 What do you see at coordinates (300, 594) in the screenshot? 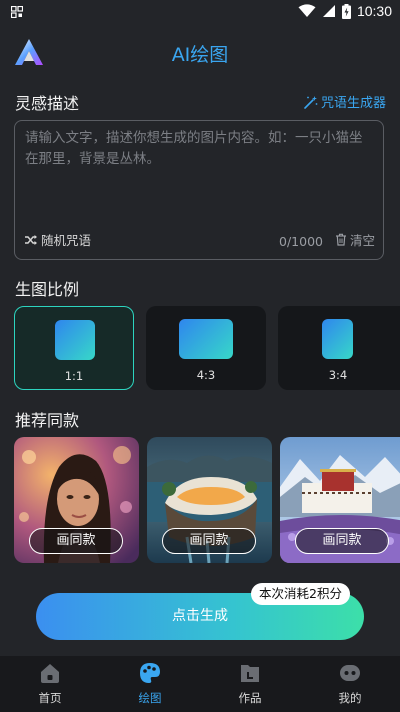
I see `cost-badge: 本次消耗2积分` at bounding box center [300, 594].